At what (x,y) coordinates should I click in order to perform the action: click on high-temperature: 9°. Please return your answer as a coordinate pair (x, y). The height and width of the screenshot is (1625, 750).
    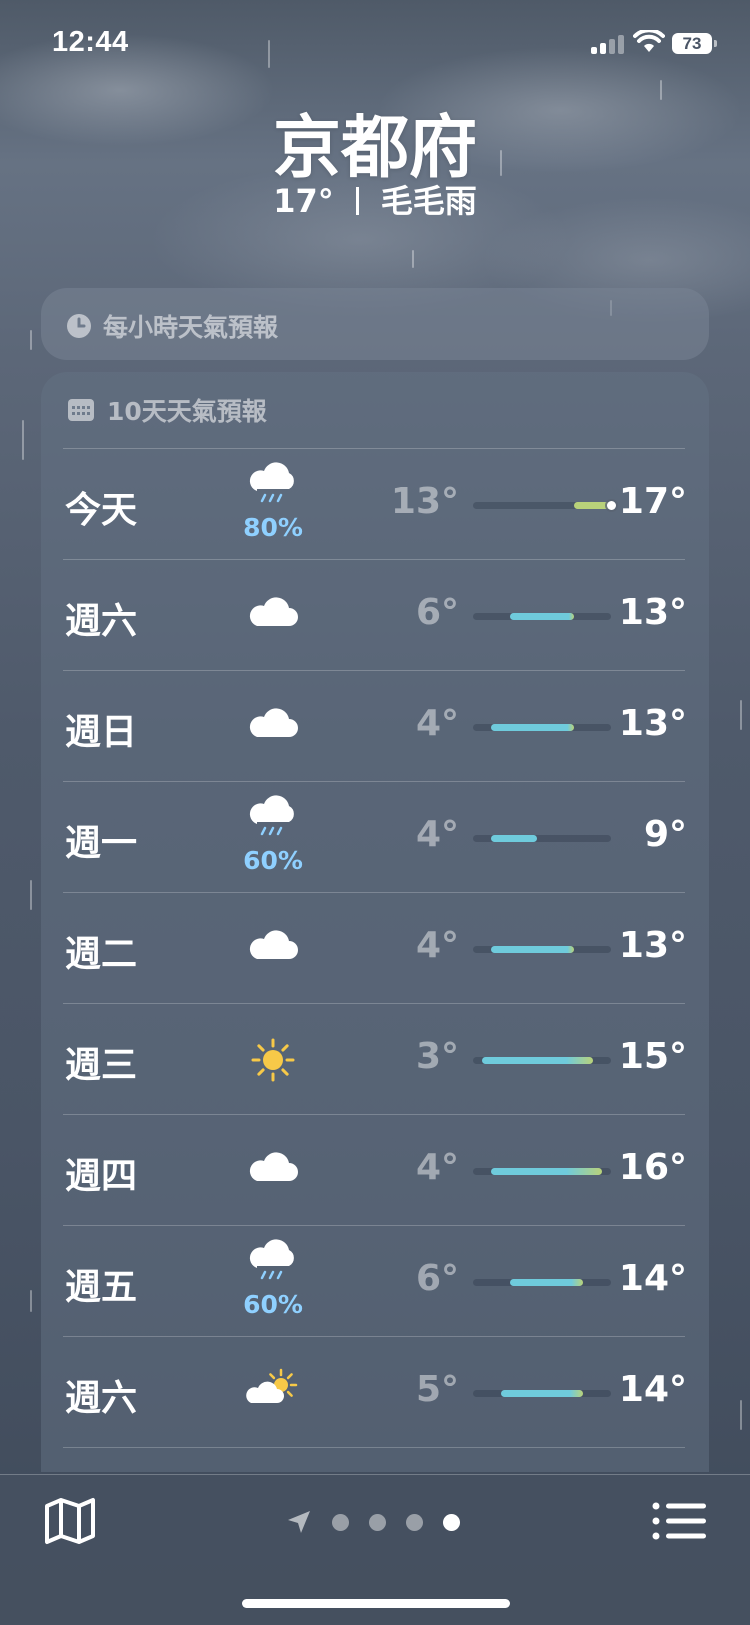
    Looking at the image, I should click on (665, 834).